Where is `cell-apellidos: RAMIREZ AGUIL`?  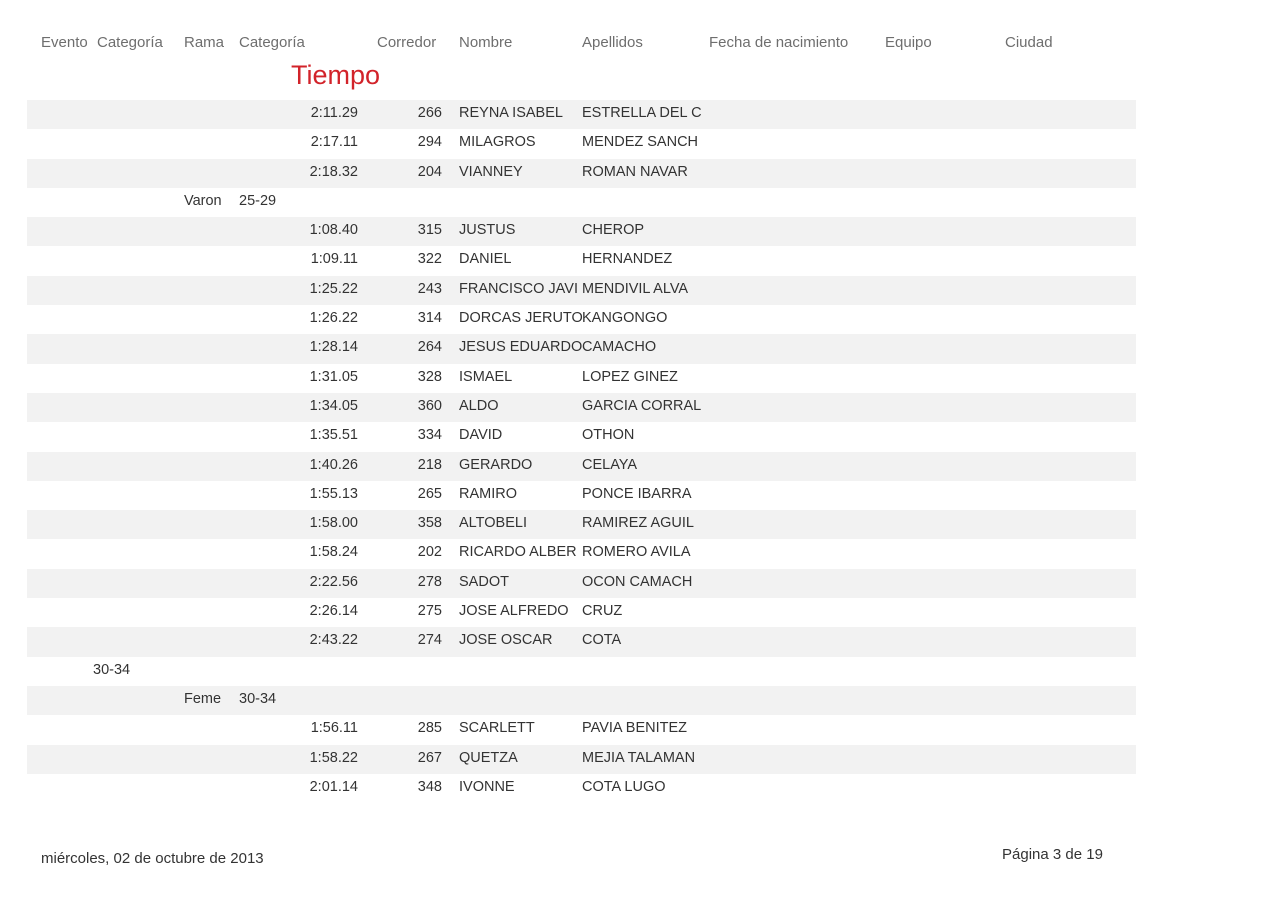
cell-apellidos: RAMIREZ AGUIL is located at coordinates (638, 523).